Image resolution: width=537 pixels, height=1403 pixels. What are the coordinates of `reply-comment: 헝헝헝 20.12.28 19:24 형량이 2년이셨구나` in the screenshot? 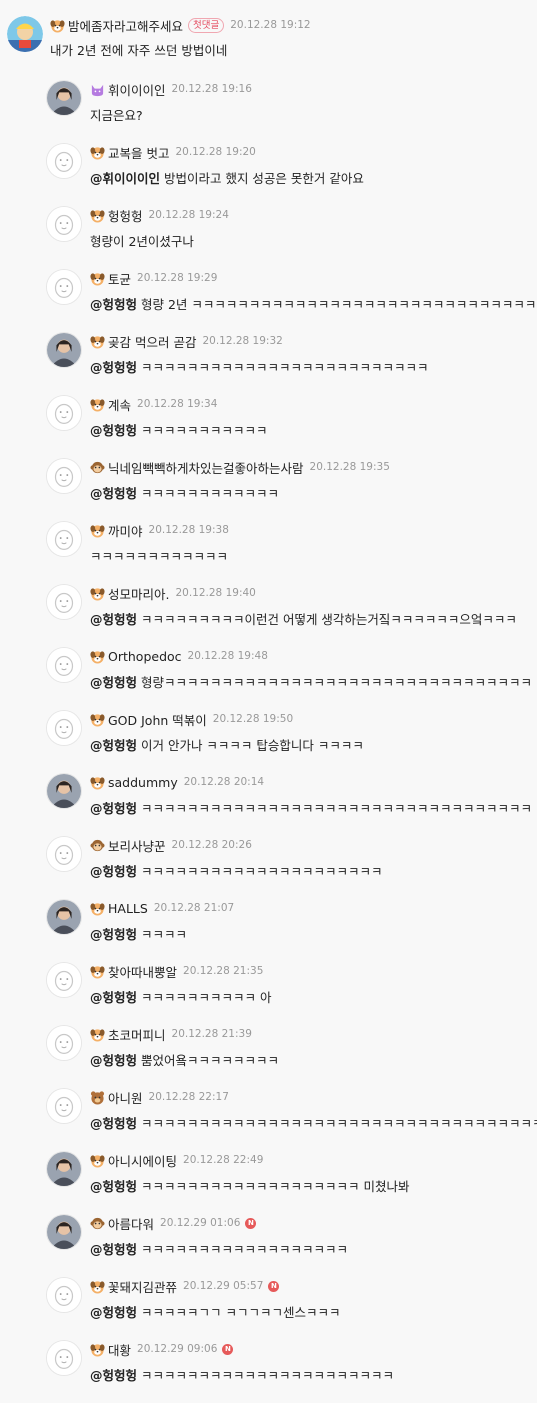 It's located at (268, 237).